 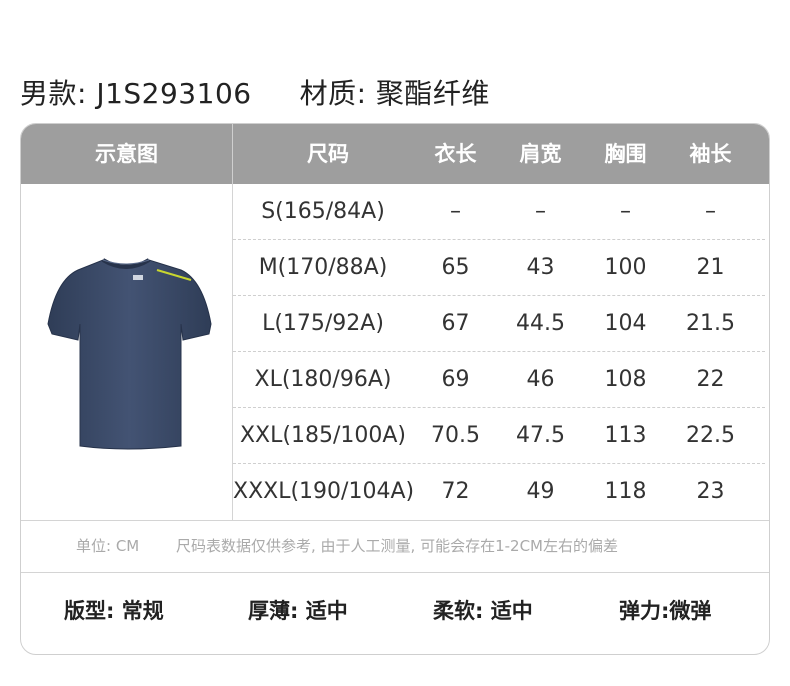 What do you see at coordinates (665, 611) in the screenshot?
I see `attr-elasticity: 弹力:微弹` at bounding box center [665, 611].